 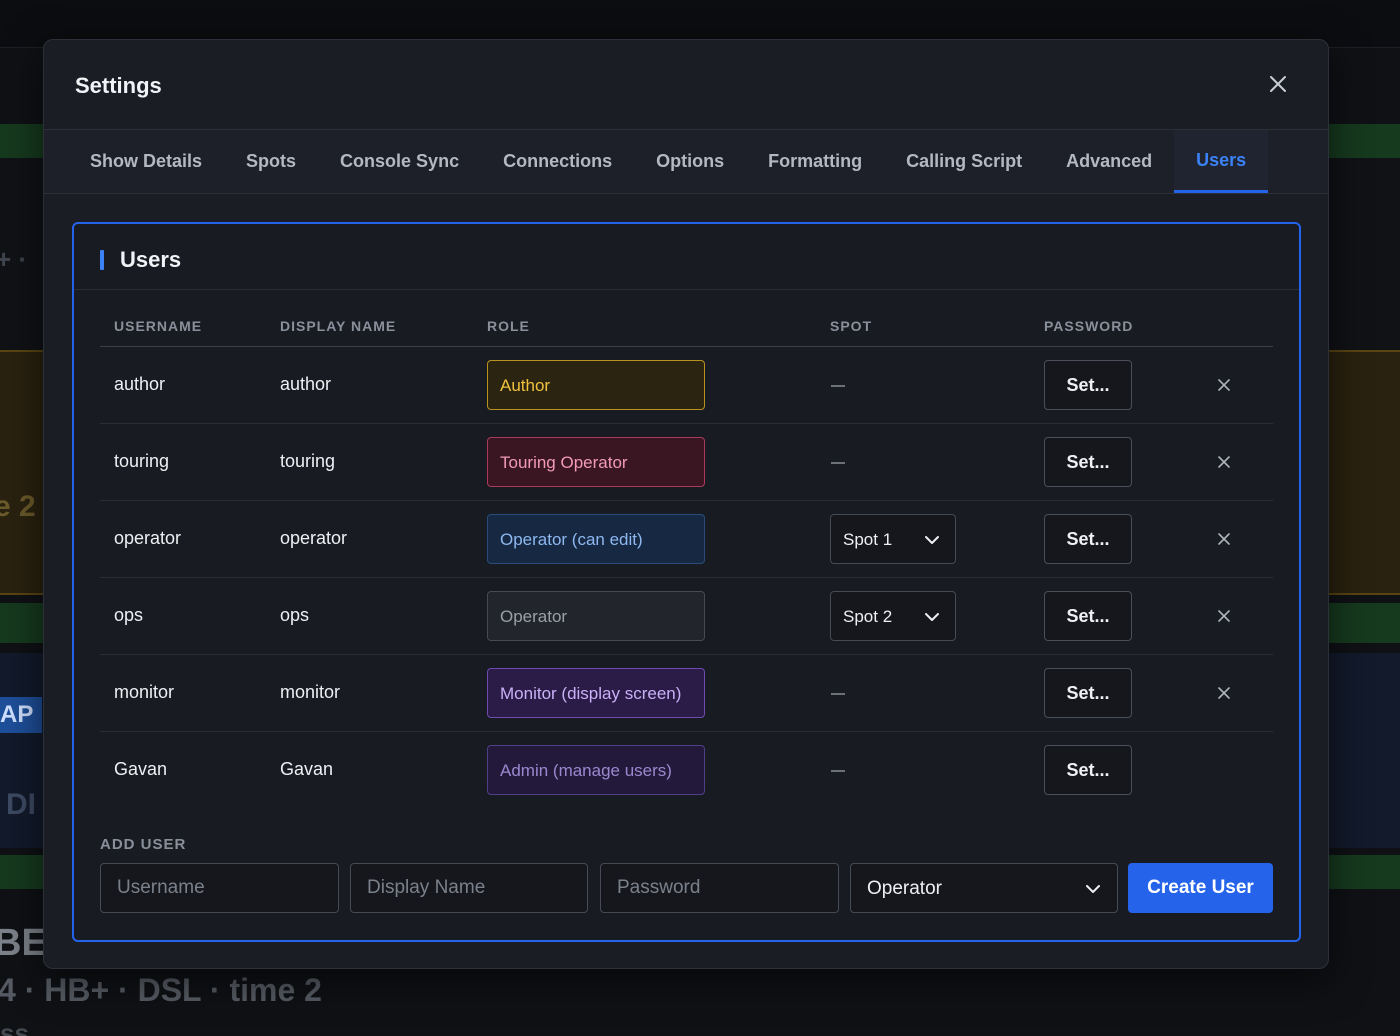 I want to click on display-name-cell: monitor, so click(x=310, y=692).